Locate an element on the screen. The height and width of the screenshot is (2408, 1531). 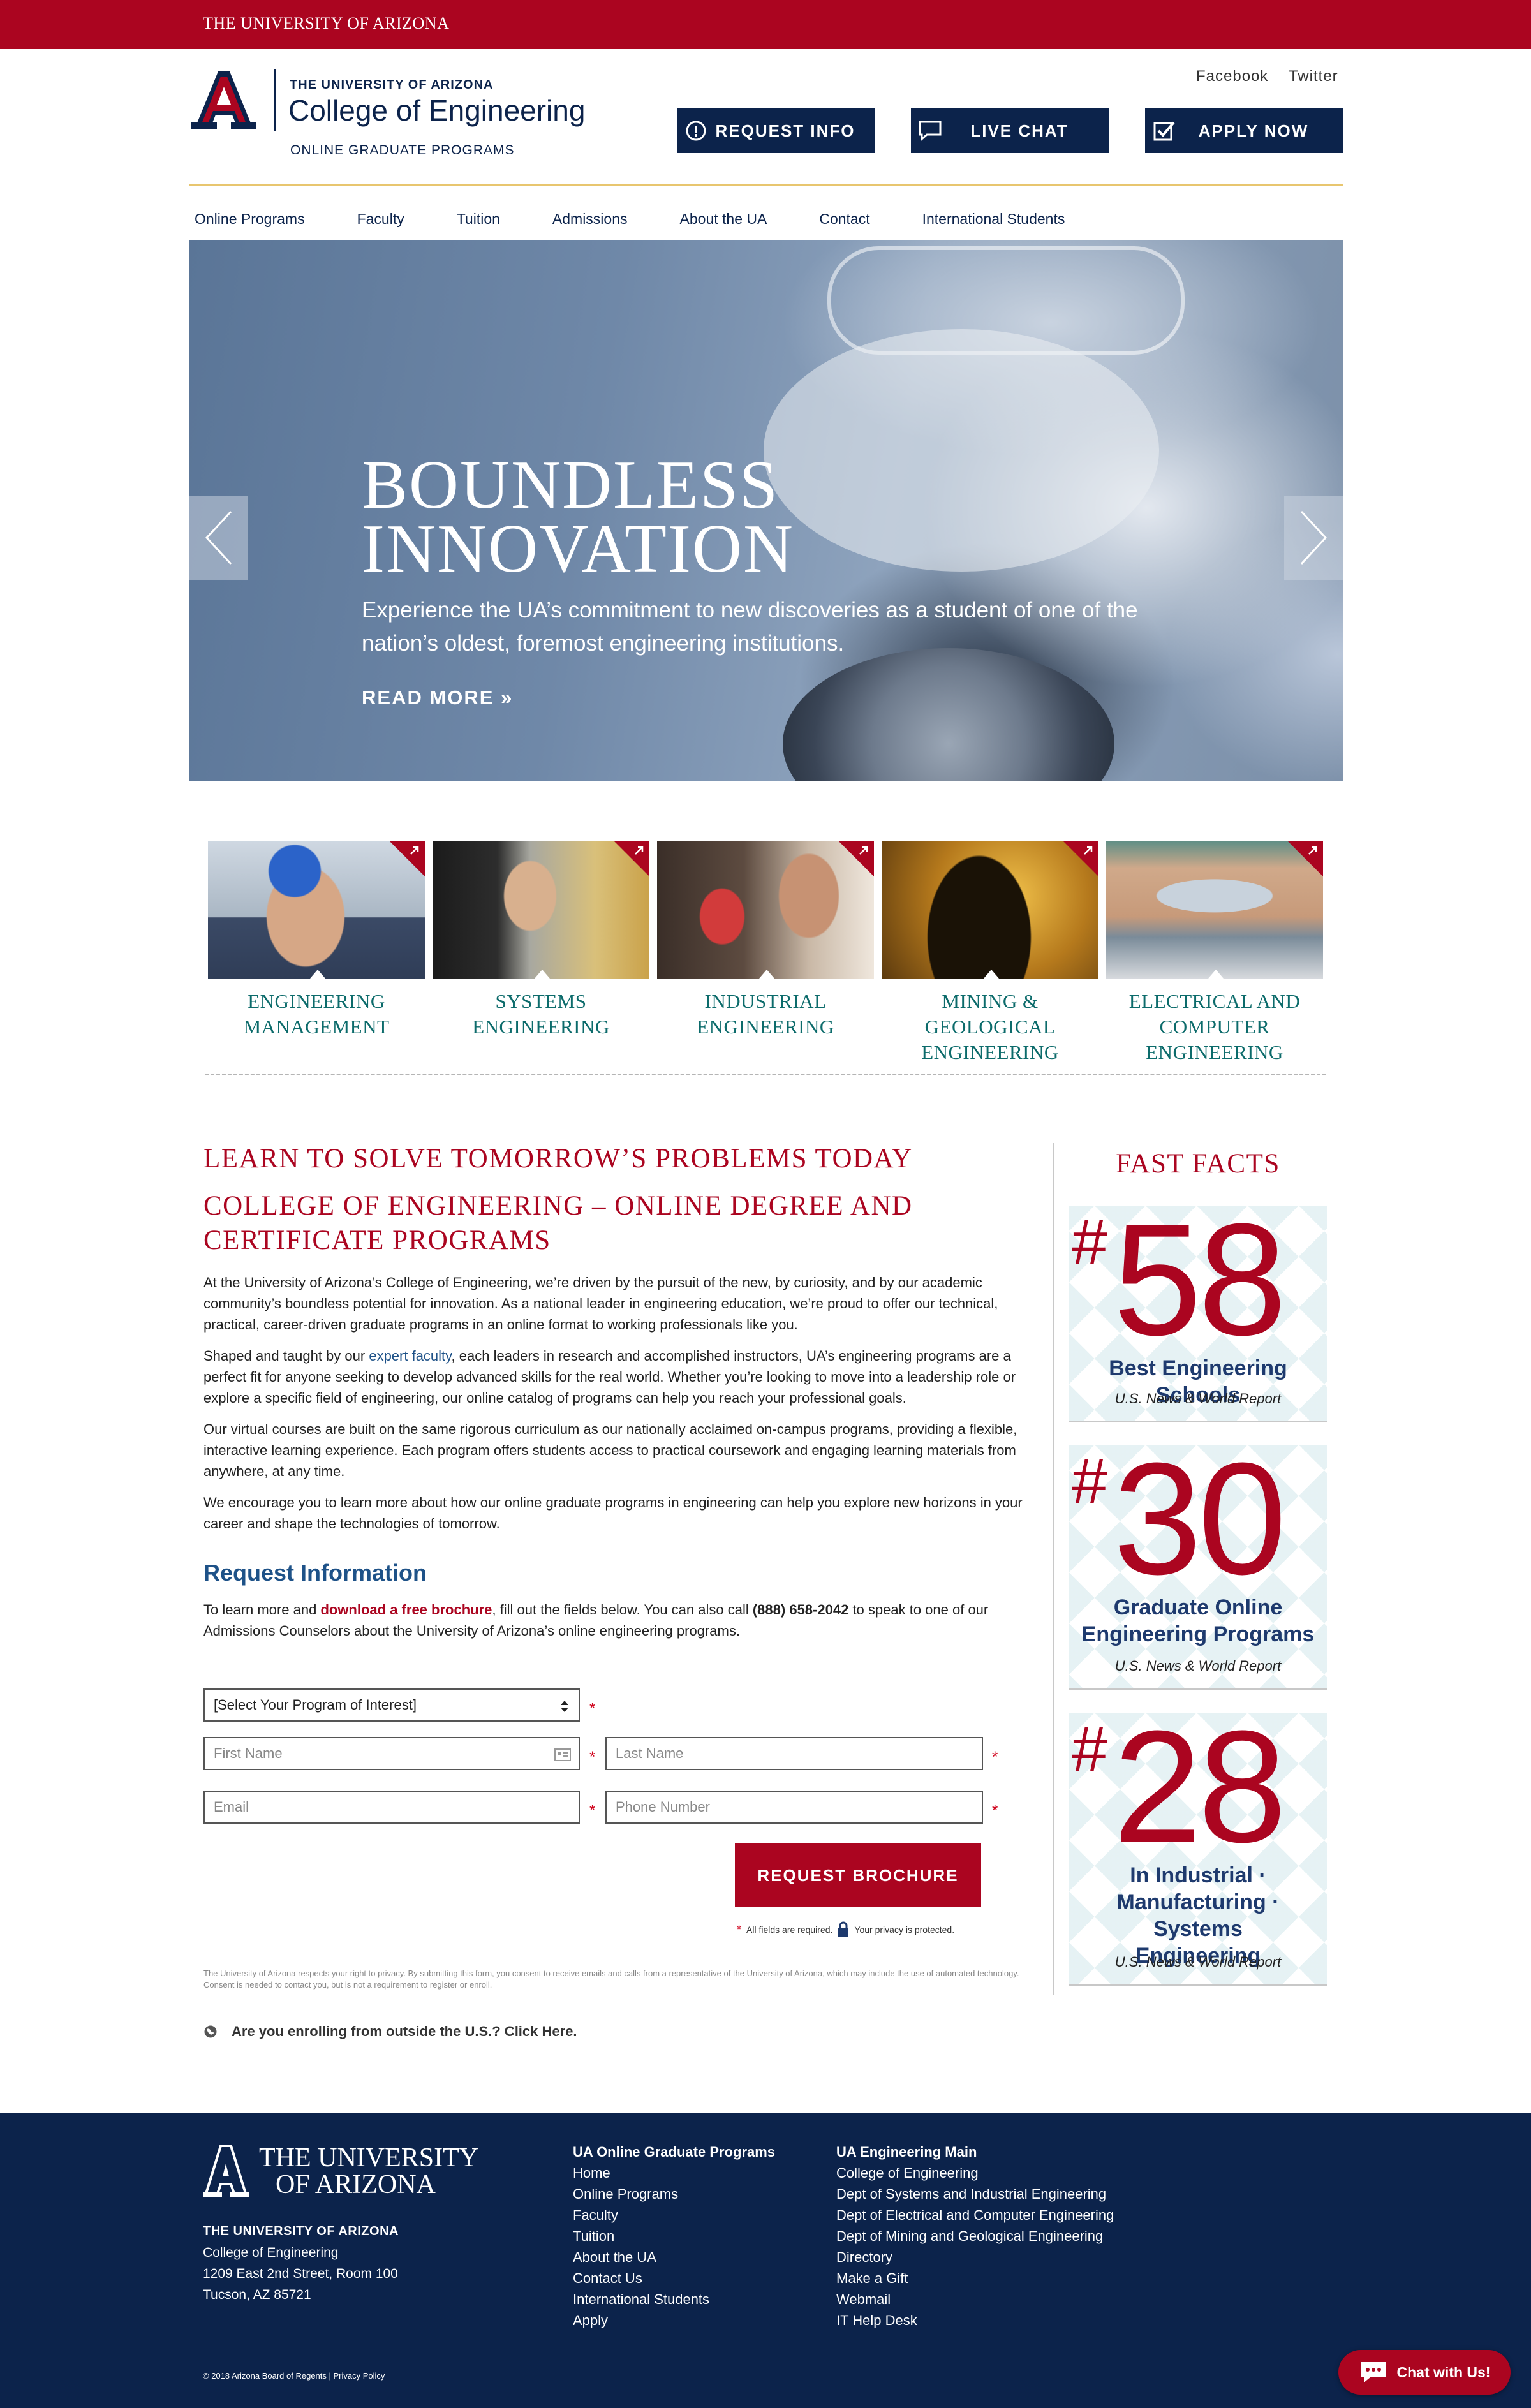
footer-link-make-gift: Make a Gift is located at coordinates (975, 2278).